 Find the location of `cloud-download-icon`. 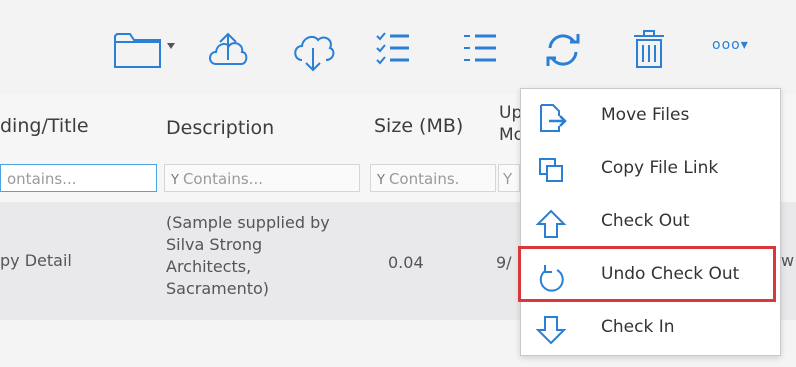

cloud-download-icon is located at coordinates (313, 52).